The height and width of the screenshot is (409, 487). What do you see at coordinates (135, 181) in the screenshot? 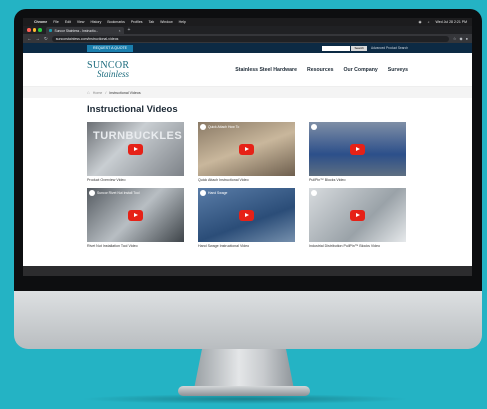
I see `video-caption: Product Overview Video` at bounding box center [135, 181].